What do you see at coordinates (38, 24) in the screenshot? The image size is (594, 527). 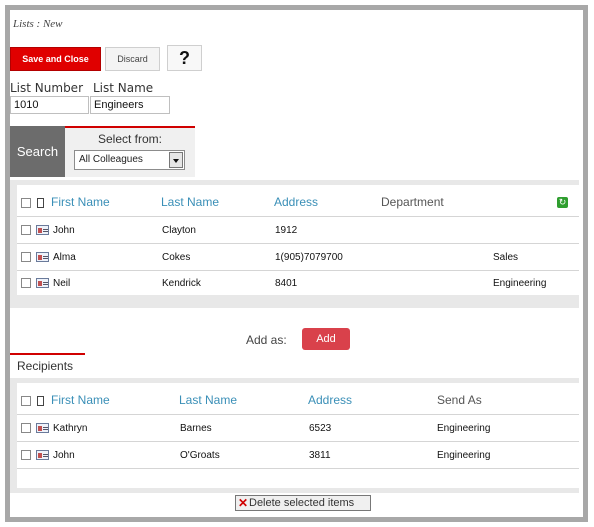 I see `page-title: Lists : New` at bounding box center [38, 24].